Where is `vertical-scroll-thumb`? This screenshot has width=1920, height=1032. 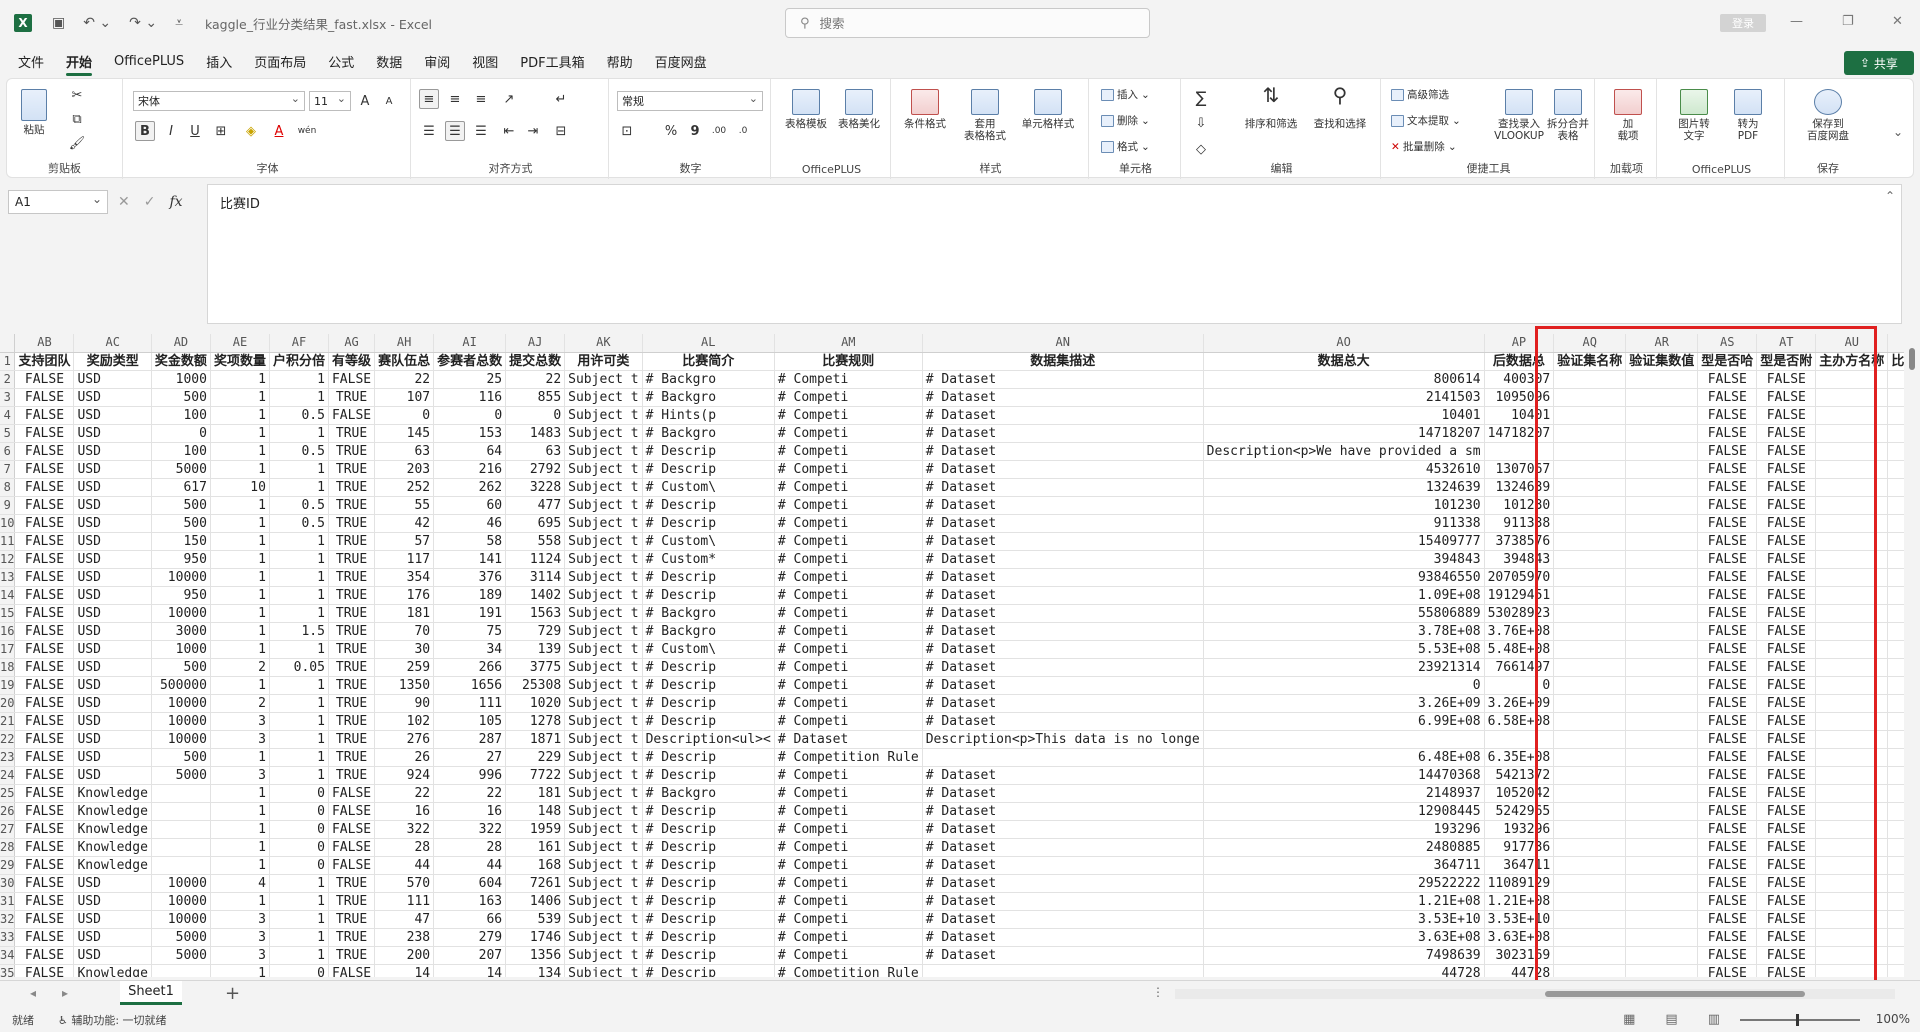 vertical-scroll-thumb is located at coordinates (1912, 359).